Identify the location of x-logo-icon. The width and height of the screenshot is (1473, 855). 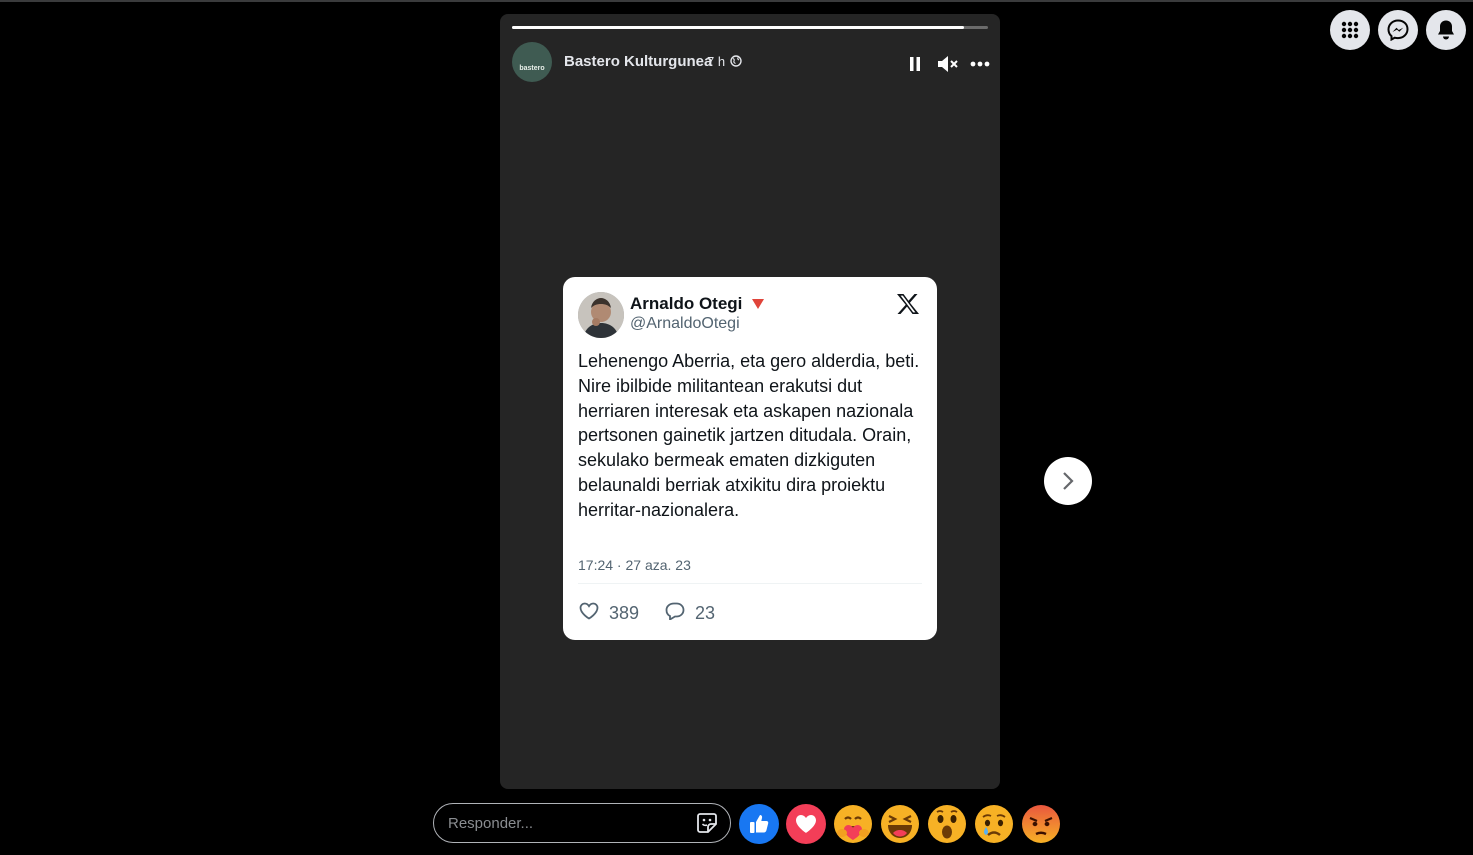
(908, 304).